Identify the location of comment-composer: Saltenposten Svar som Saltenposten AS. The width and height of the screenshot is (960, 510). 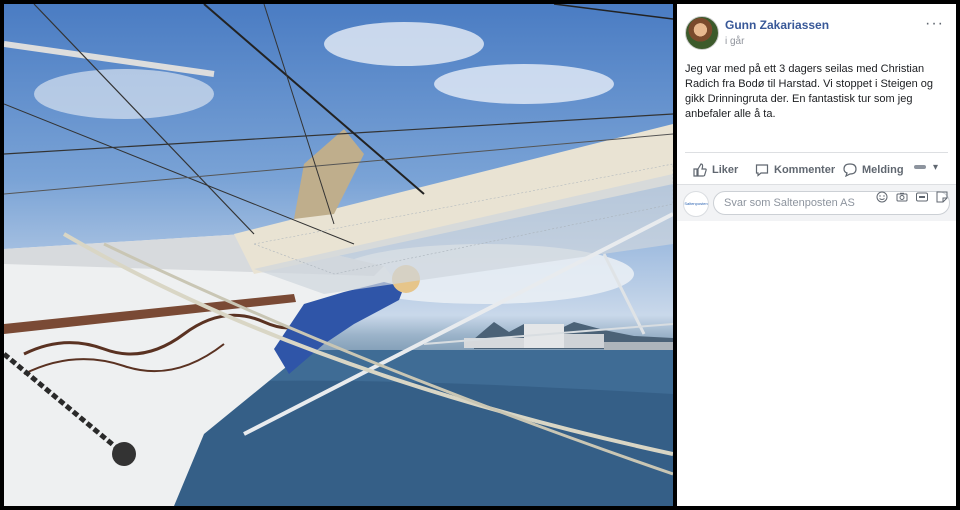
(816, 203).